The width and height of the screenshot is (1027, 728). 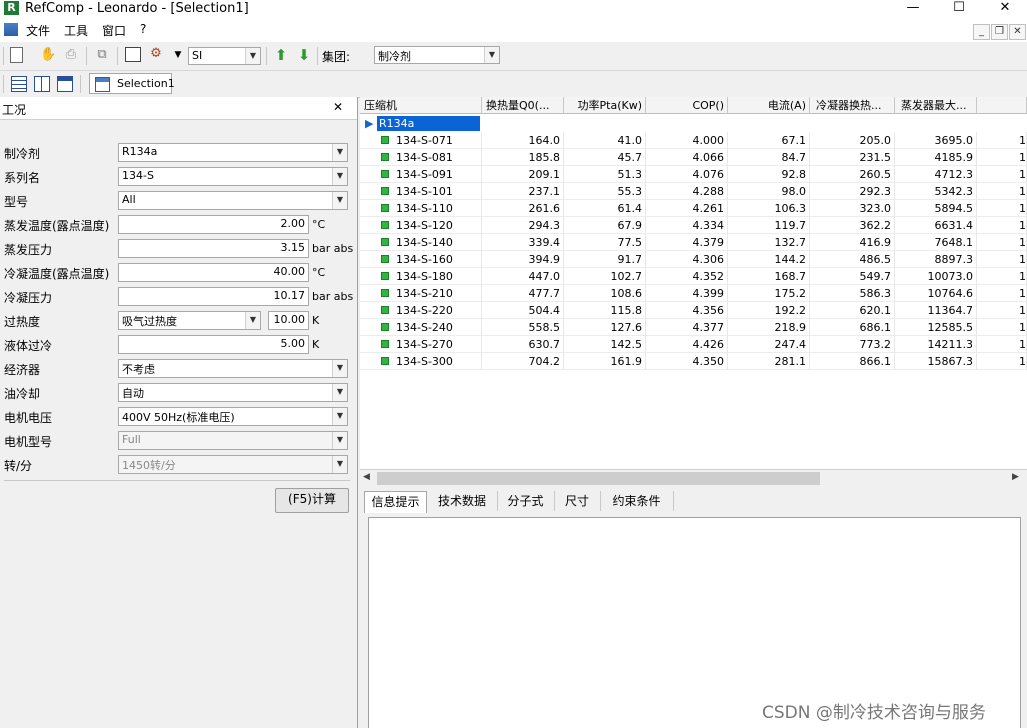 I want to click on scroll-right-icon: ▶, so click(x=1015, y=477).